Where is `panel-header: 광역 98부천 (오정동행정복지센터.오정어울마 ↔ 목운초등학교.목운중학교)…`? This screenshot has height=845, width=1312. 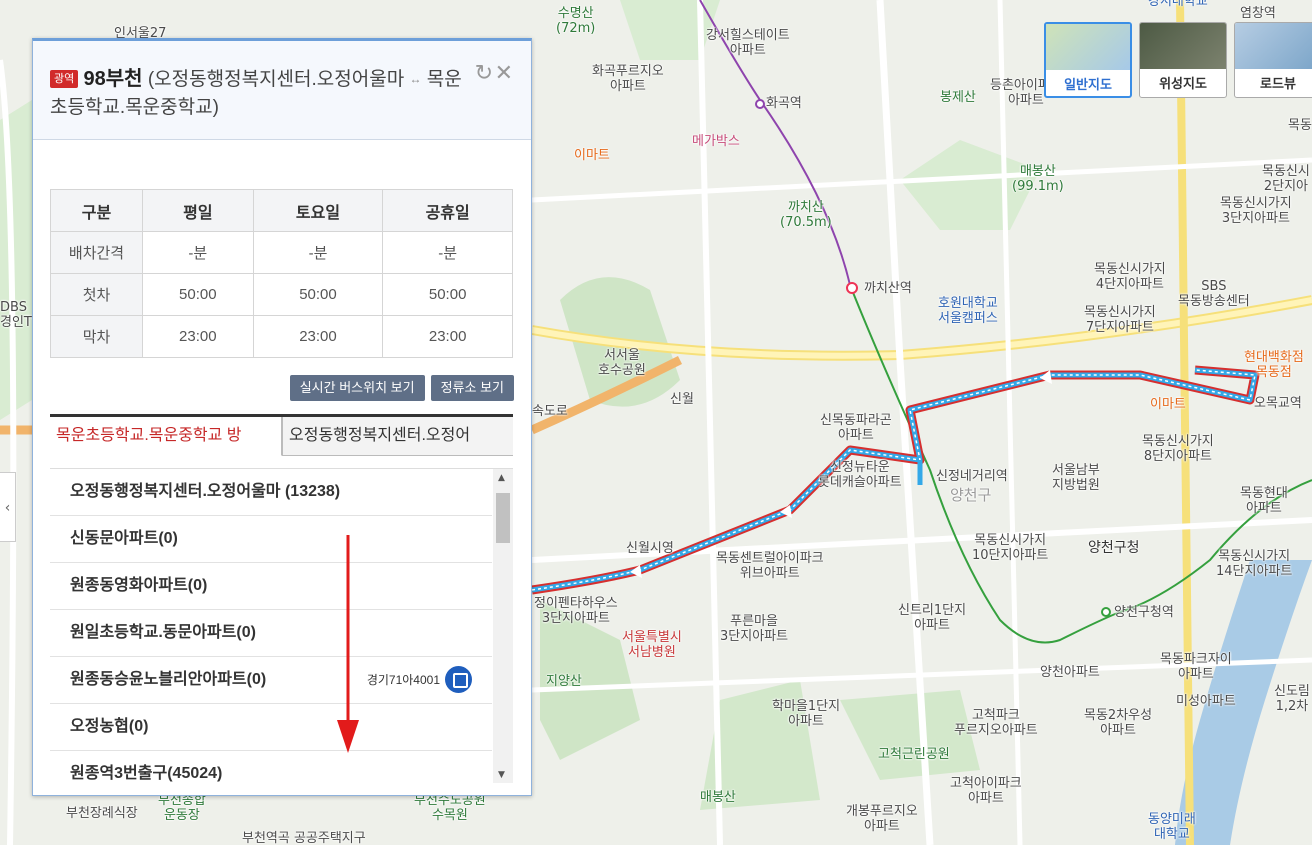 panel-header: 광역 98부천 (오정동행정복지센터.오정어울마 ↔ 목운초등학교.목운중학교)… is located at coordinates (282, 90).